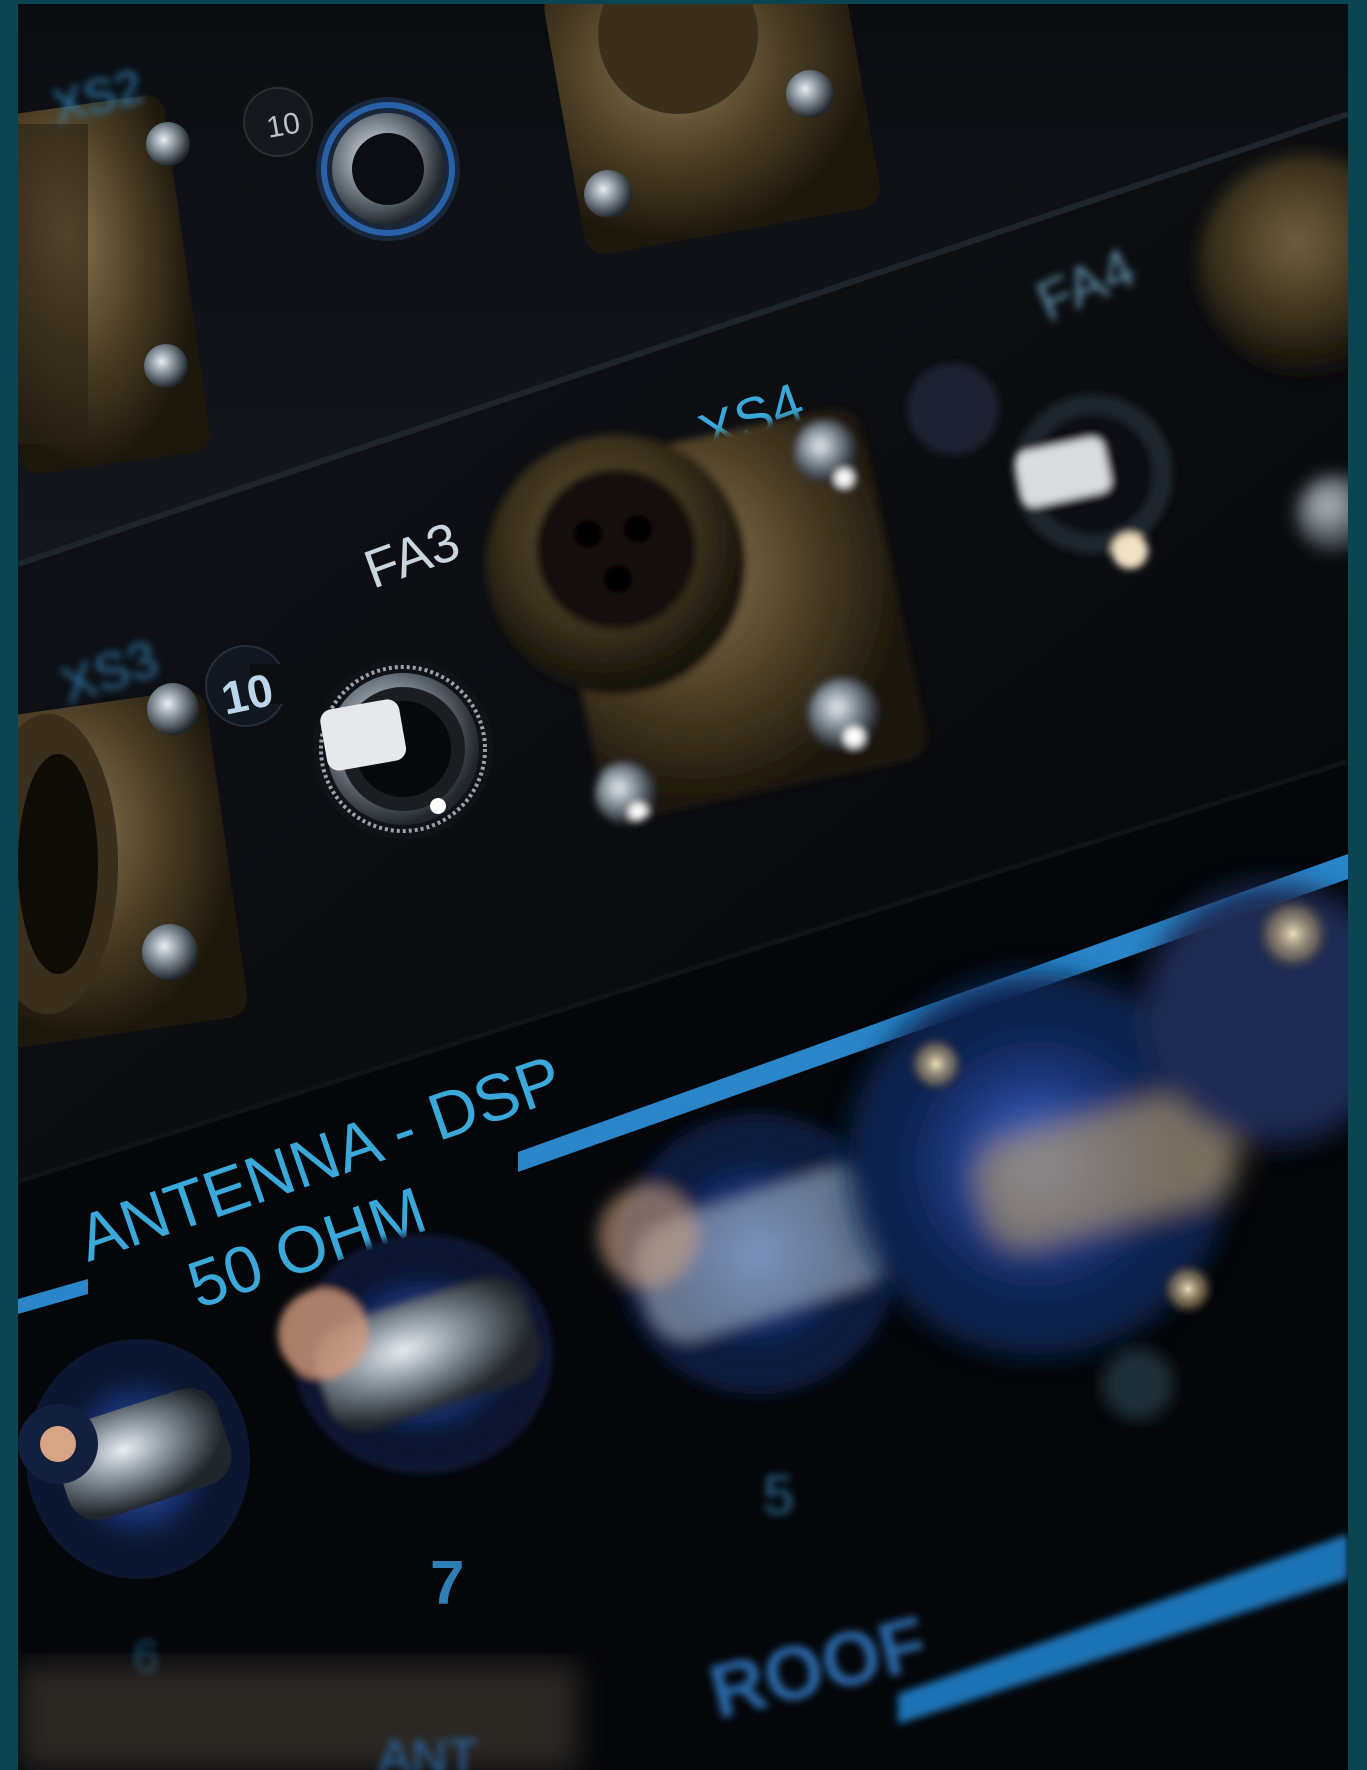 This screenshot has width=1367, height=1770. I want to click on fa3-toggle-switch, so click(403, 749).